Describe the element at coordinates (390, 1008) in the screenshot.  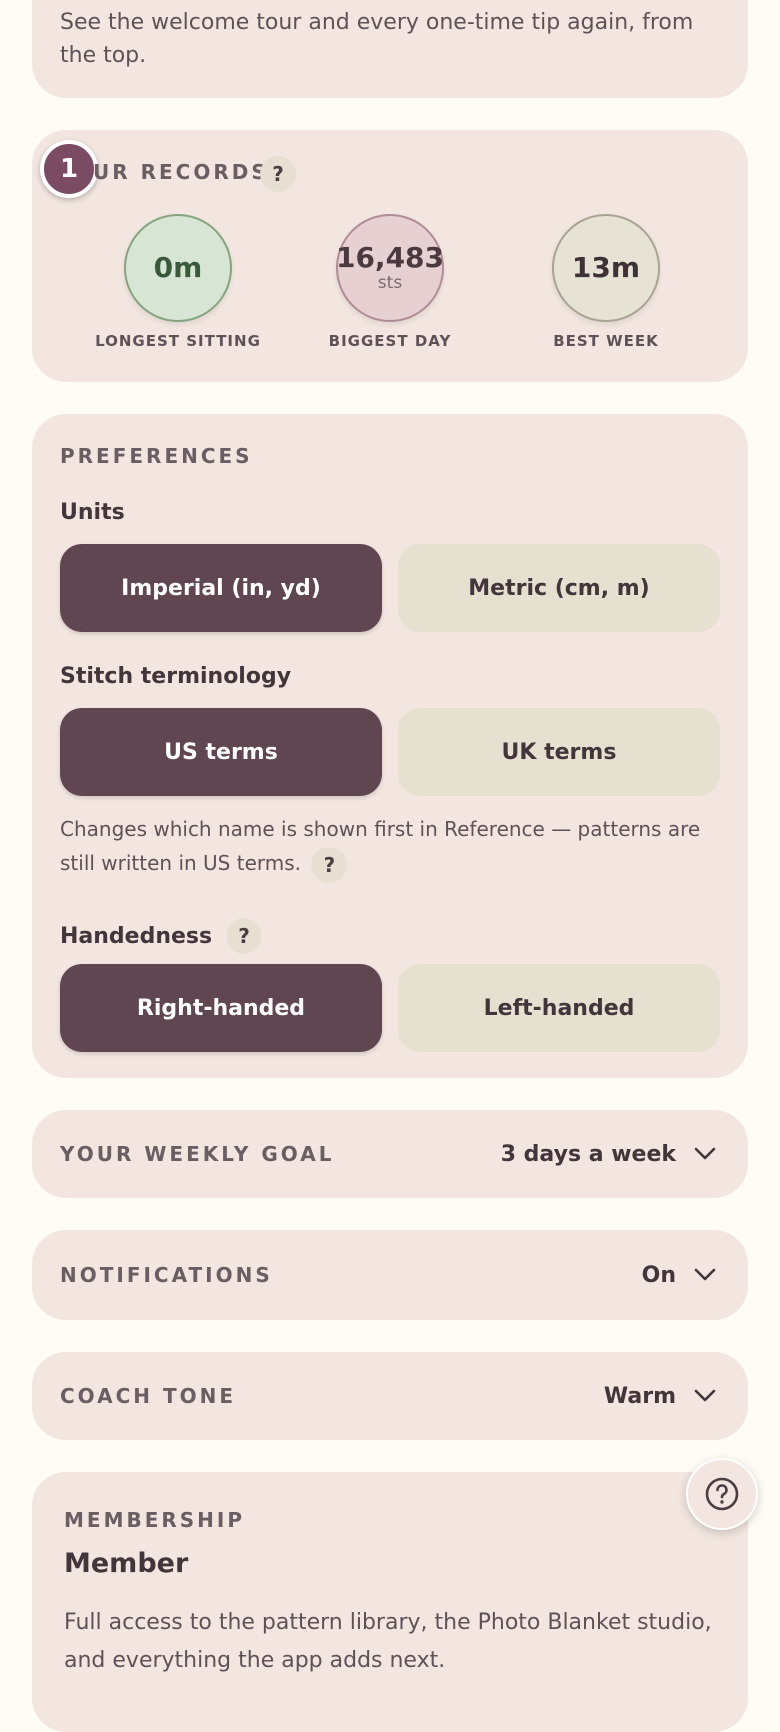
I see `handedness-toggle: Right-handed Left-handed` at that location.